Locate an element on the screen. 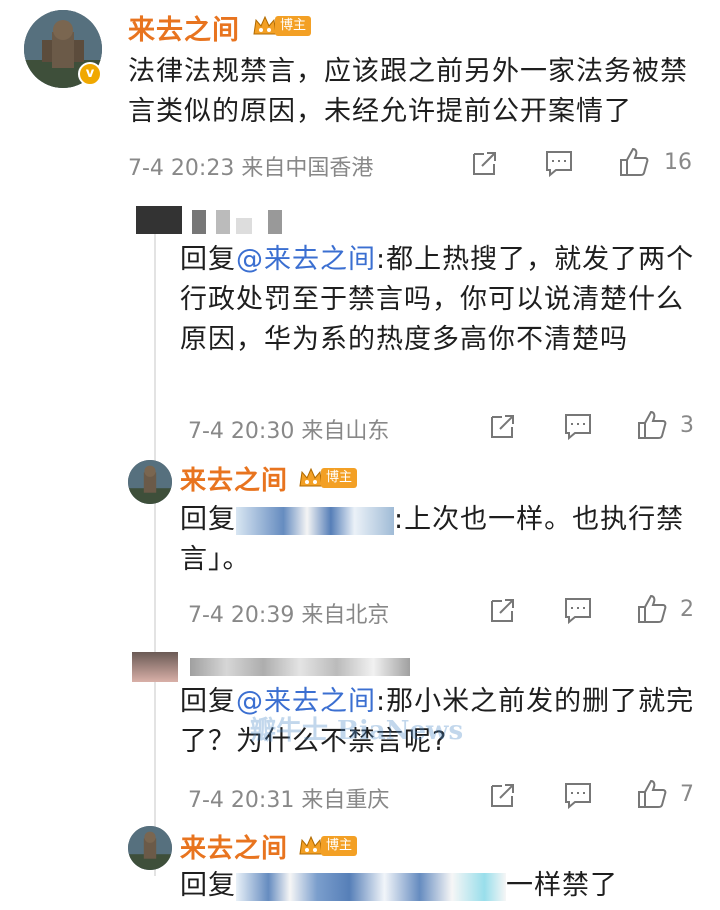 The height and width of the screenshot is (910, 720). reply-text: 回复:上次也一样。也执行禁言」。 is located at coordinates (432, 539).